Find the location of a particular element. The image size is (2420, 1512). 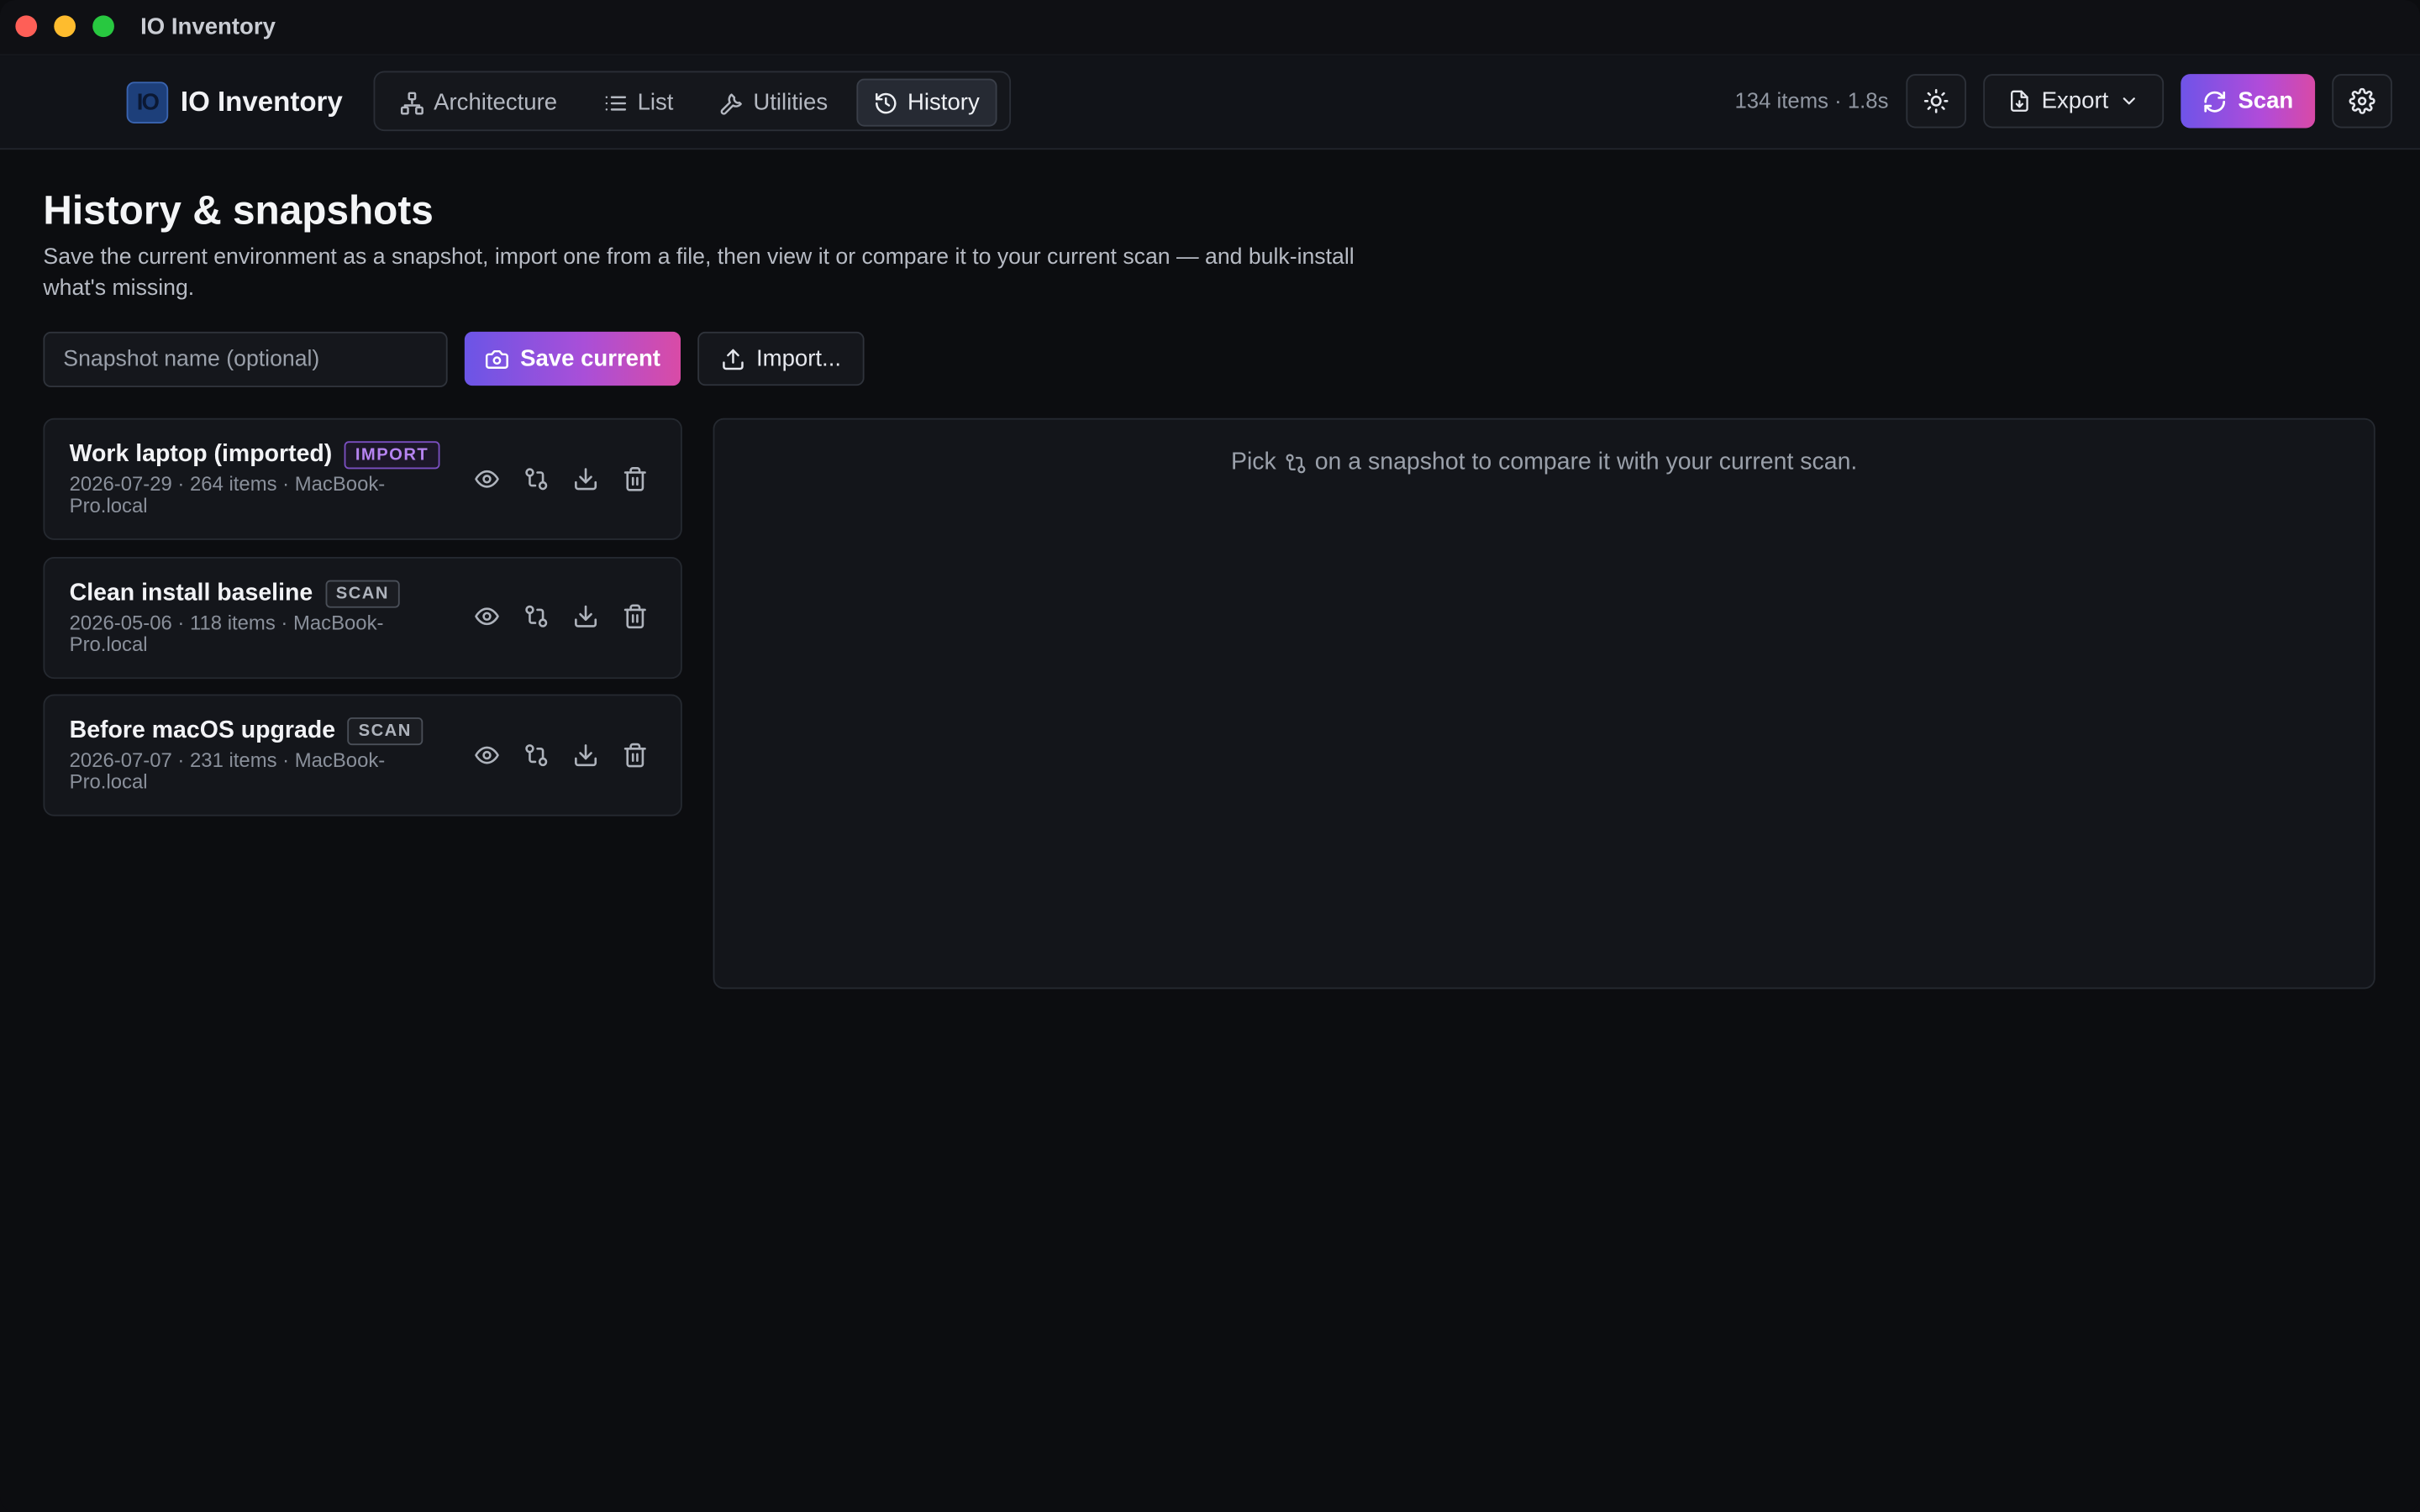

list-icon is located at coordinates (616, 102).